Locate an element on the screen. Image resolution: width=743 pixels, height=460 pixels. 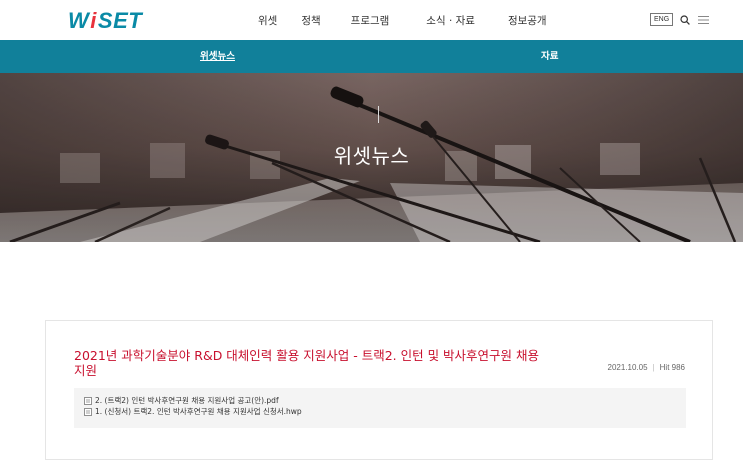
language-button: ENG is located at coordinates (662, 19).